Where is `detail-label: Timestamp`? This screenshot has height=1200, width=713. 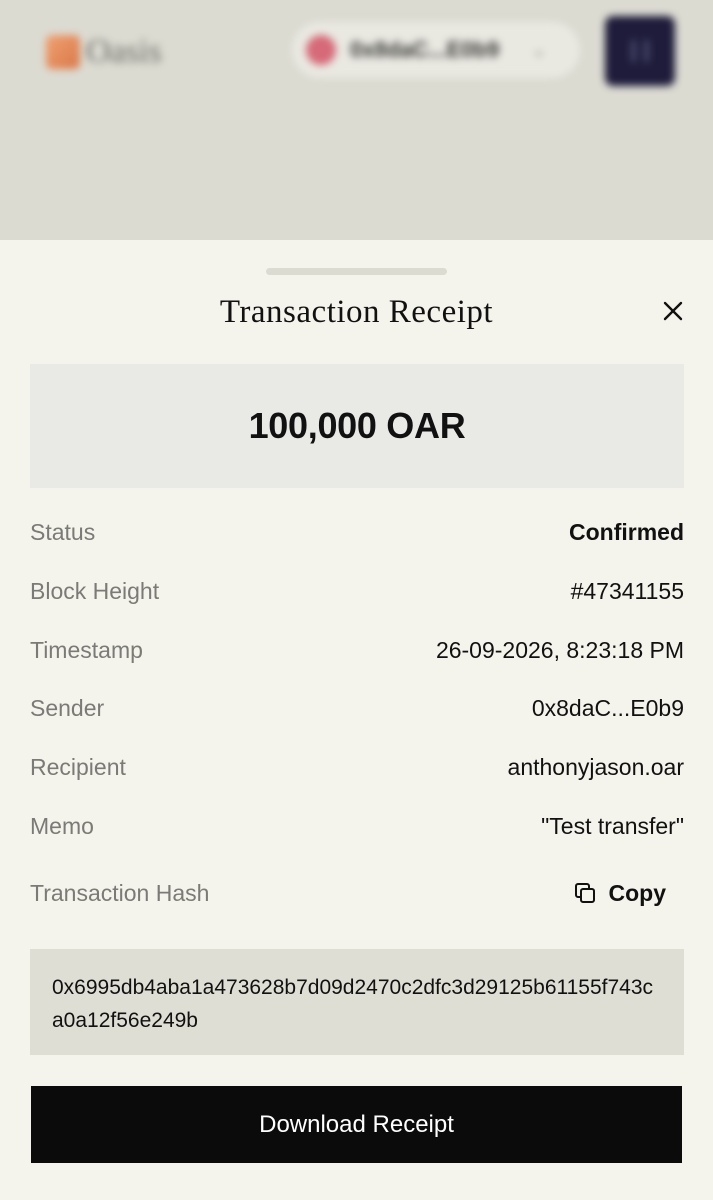 detail-label: Timestamp is located at coordinates (86, 649).